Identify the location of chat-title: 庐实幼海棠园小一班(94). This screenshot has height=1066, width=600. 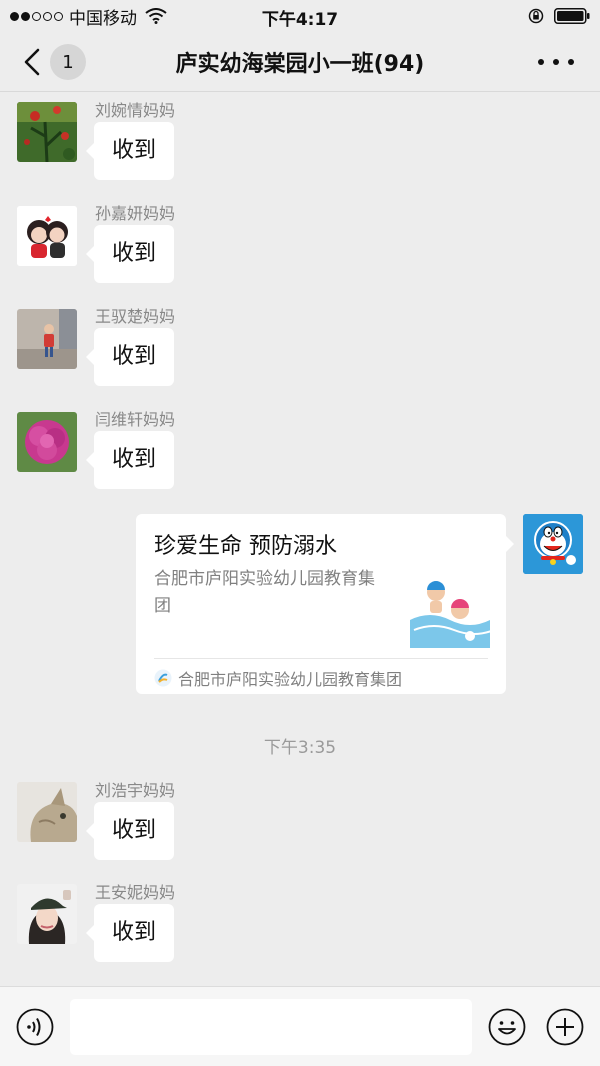
(300, 64).